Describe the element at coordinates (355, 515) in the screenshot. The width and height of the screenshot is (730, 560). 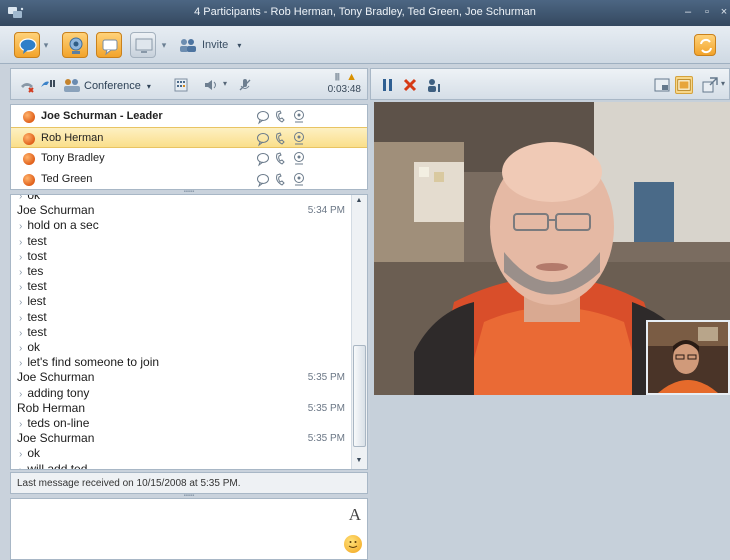
I see `font-button: A` at that location.